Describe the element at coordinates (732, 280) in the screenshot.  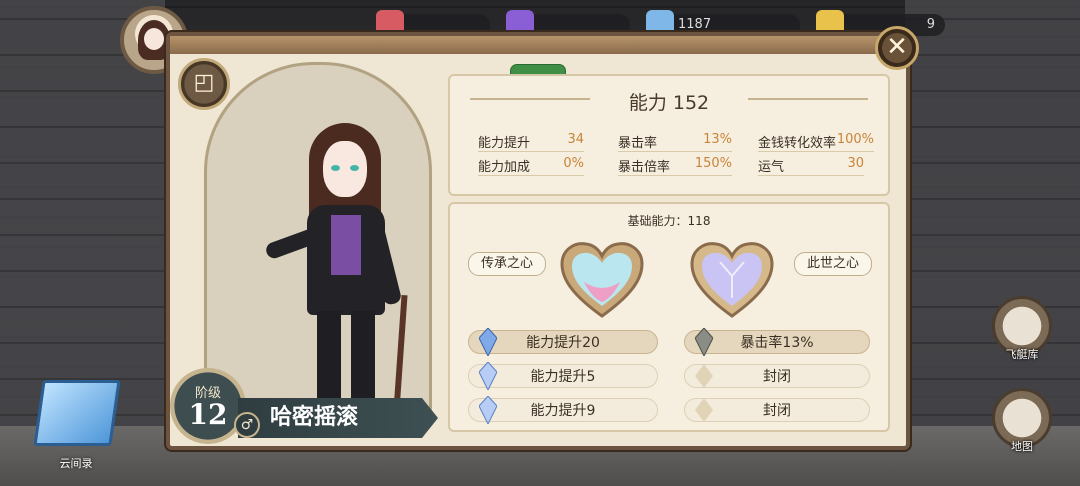
I see `present-heart-icon` at that location.